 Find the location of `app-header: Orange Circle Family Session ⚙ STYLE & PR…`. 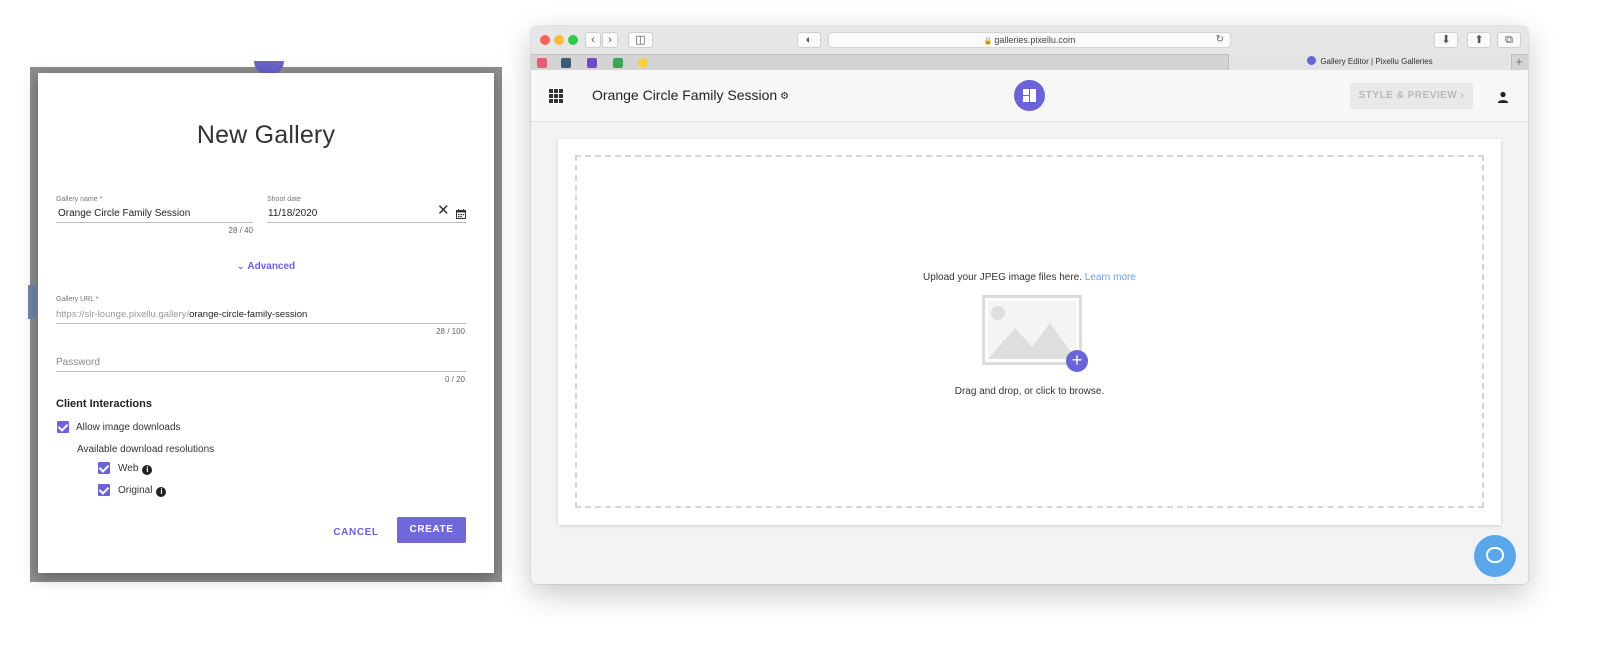

app-header: Orange Circle Family Session ⚙ STYLE & PR… is located at coordinates (1029, 96).